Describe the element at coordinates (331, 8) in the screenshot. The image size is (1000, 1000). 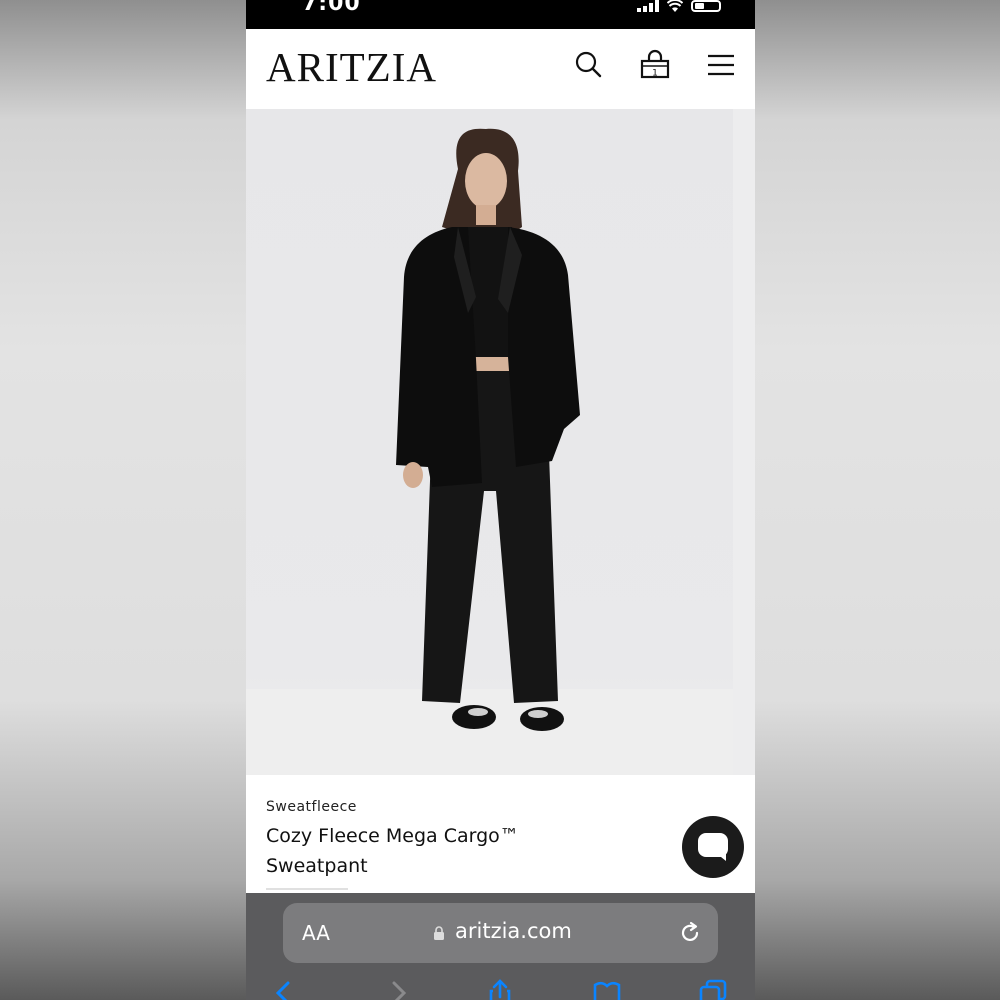
I see `status-time: 7:00` at that location.